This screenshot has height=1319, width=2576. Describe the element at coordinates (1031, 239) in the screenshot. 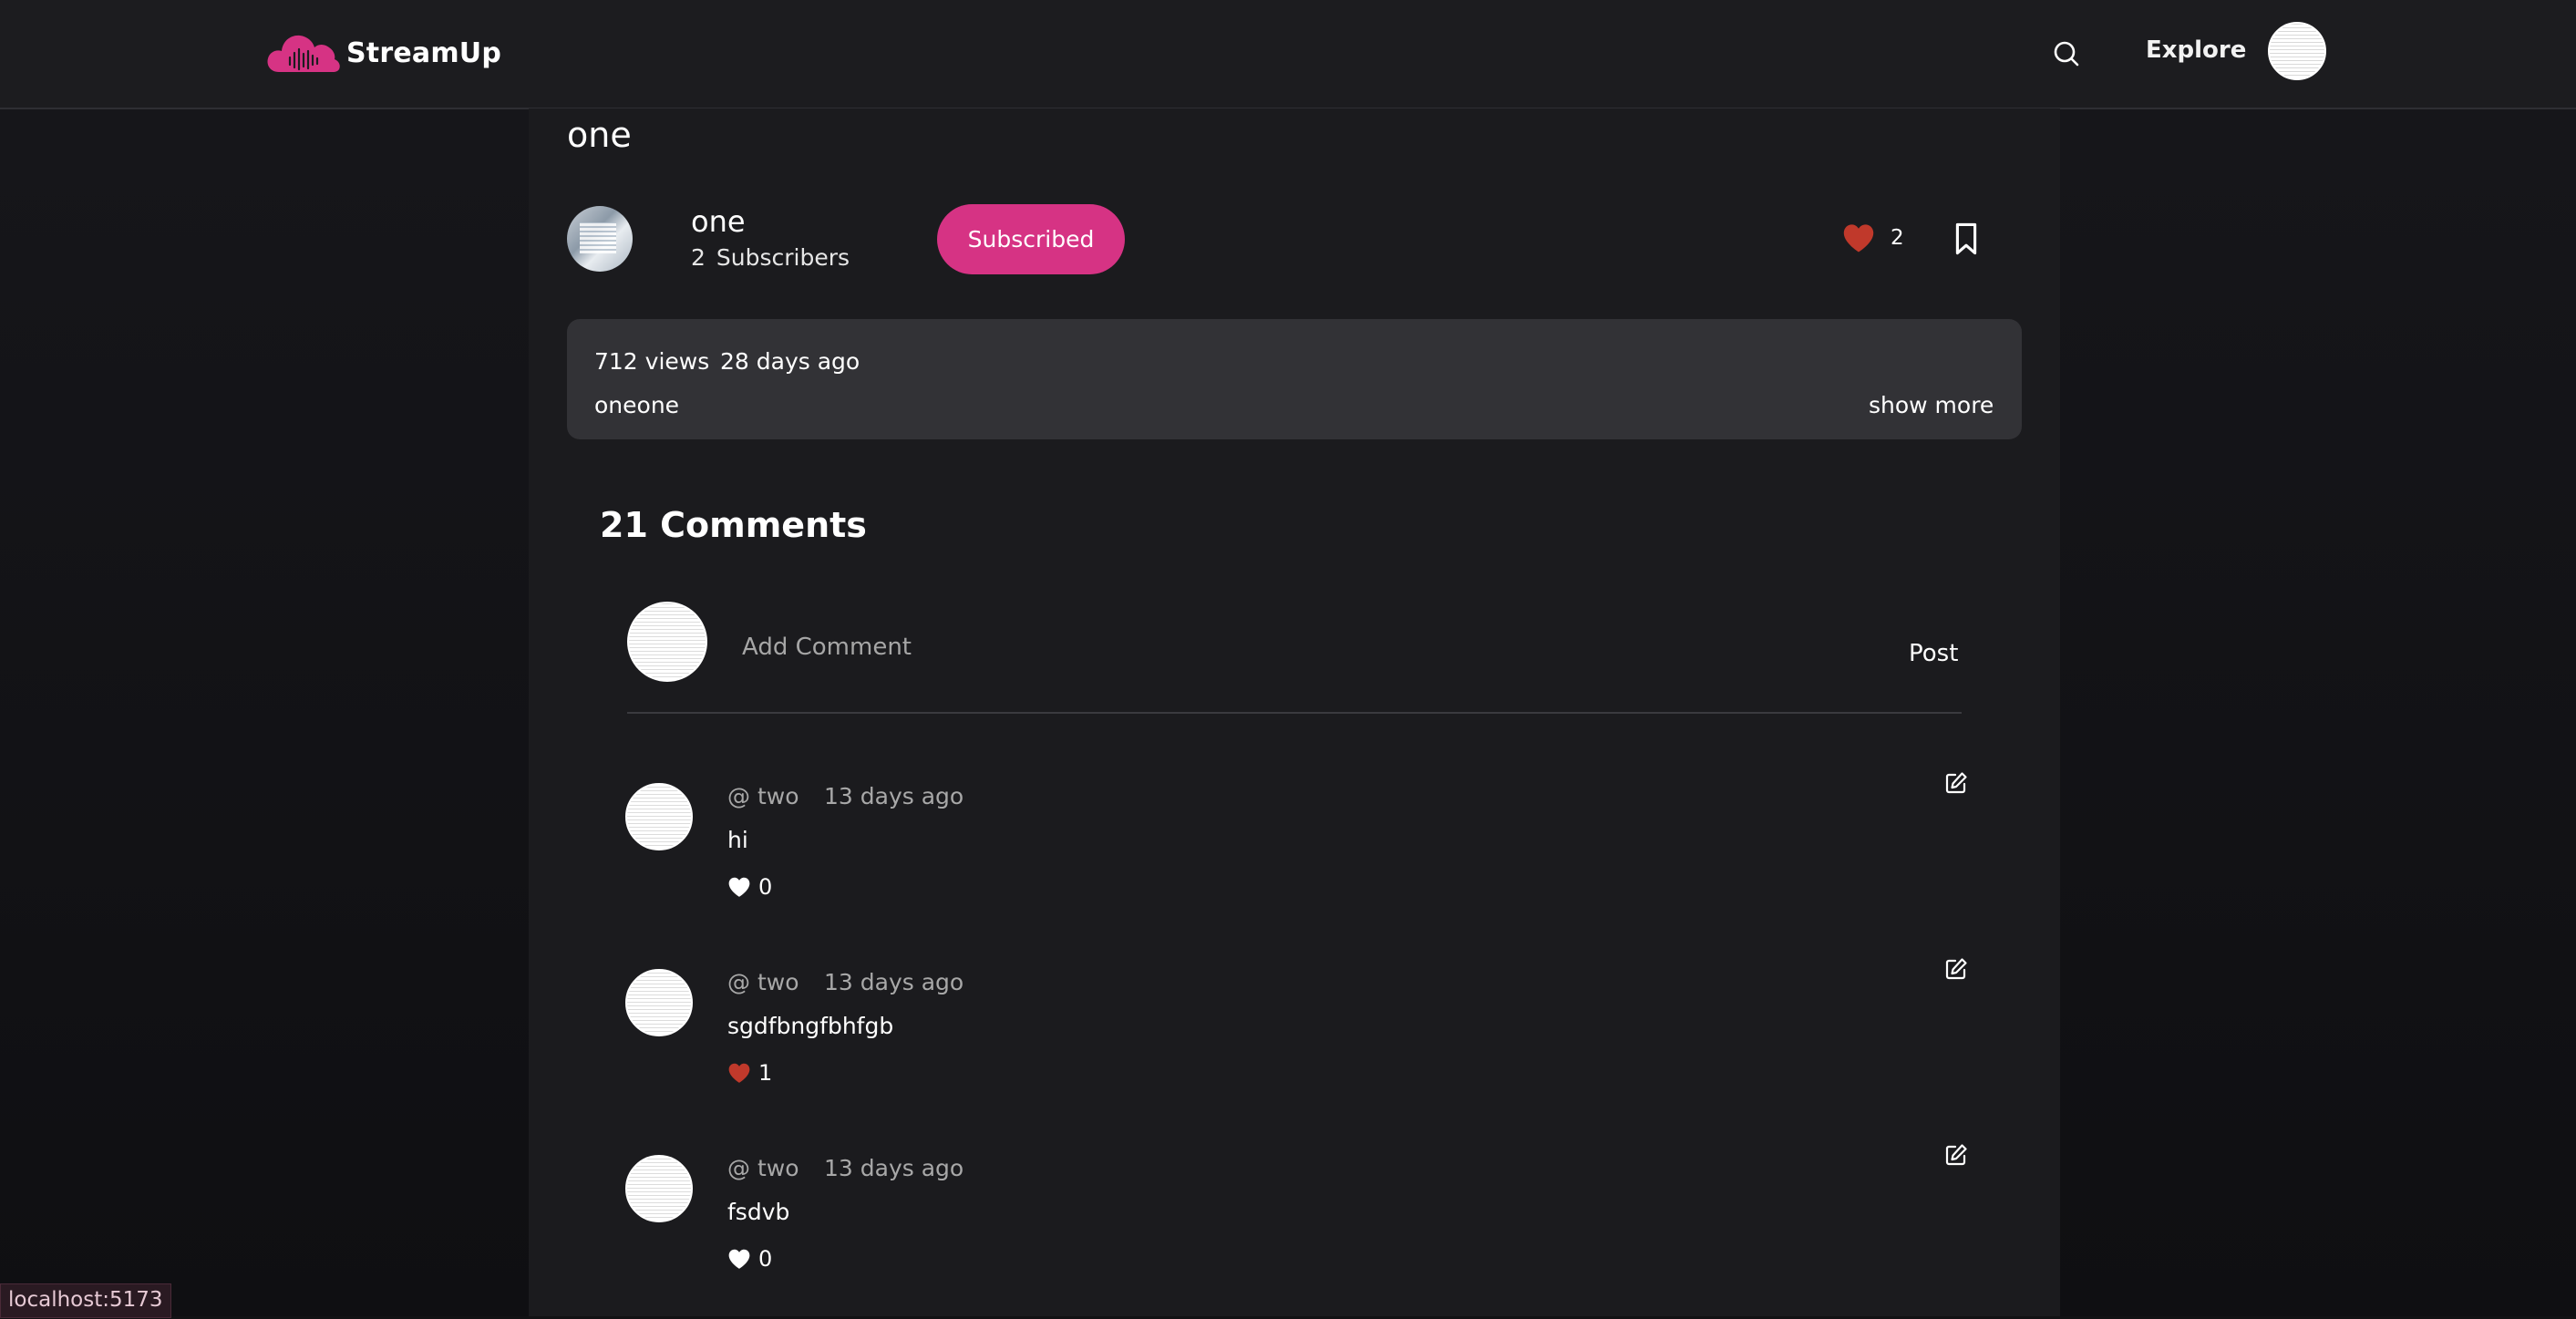

I see `subscribe-button: Subscribed` at that location.